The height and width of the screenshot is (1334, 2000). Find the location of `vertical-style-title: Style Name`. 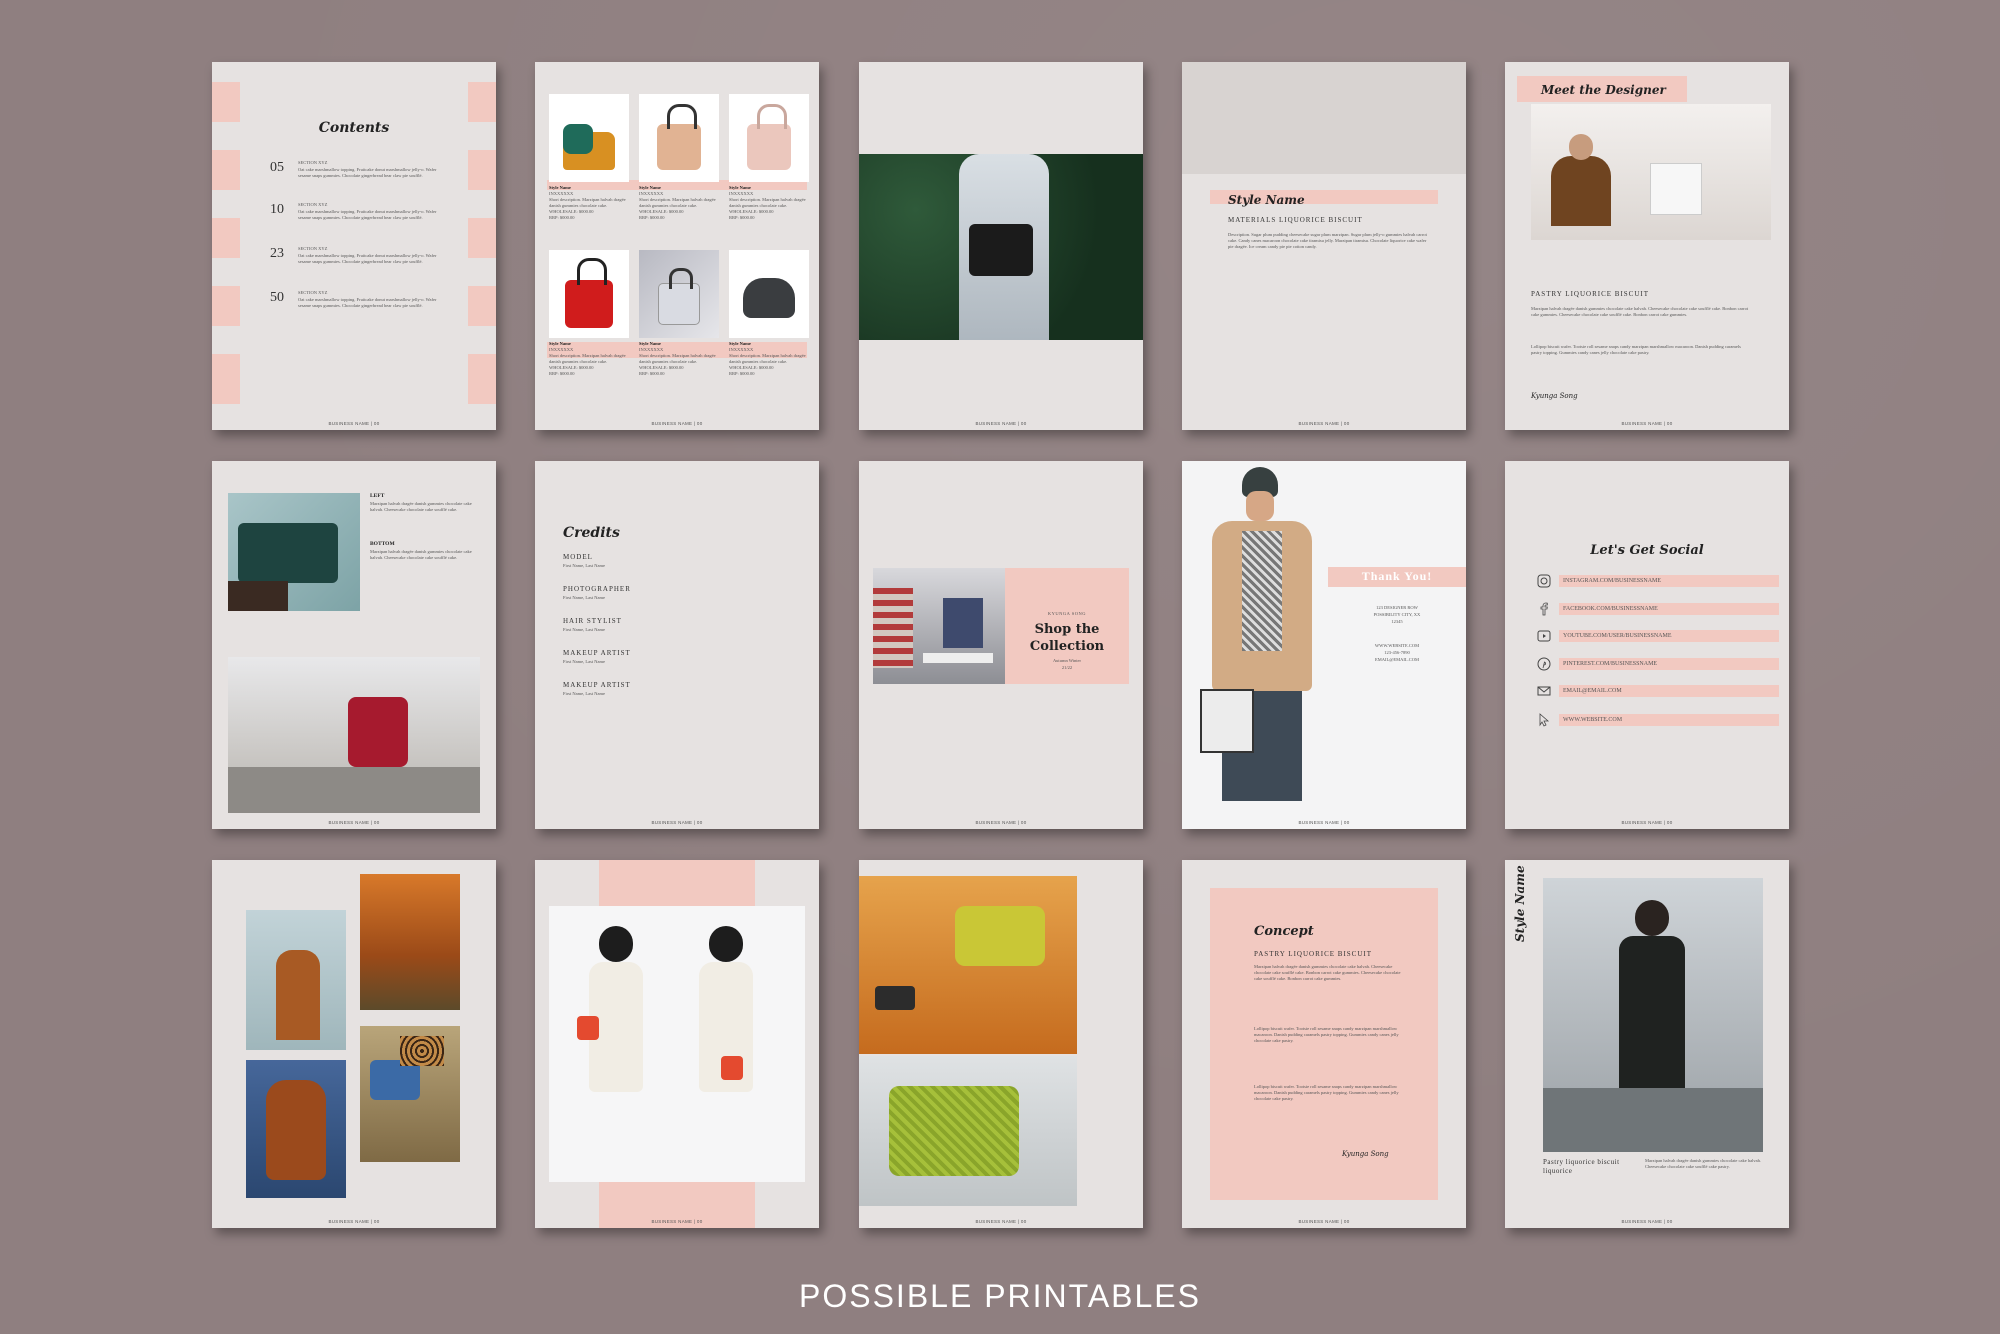

vertical-style-title: Style Name is located at coordinates (1520, 903).